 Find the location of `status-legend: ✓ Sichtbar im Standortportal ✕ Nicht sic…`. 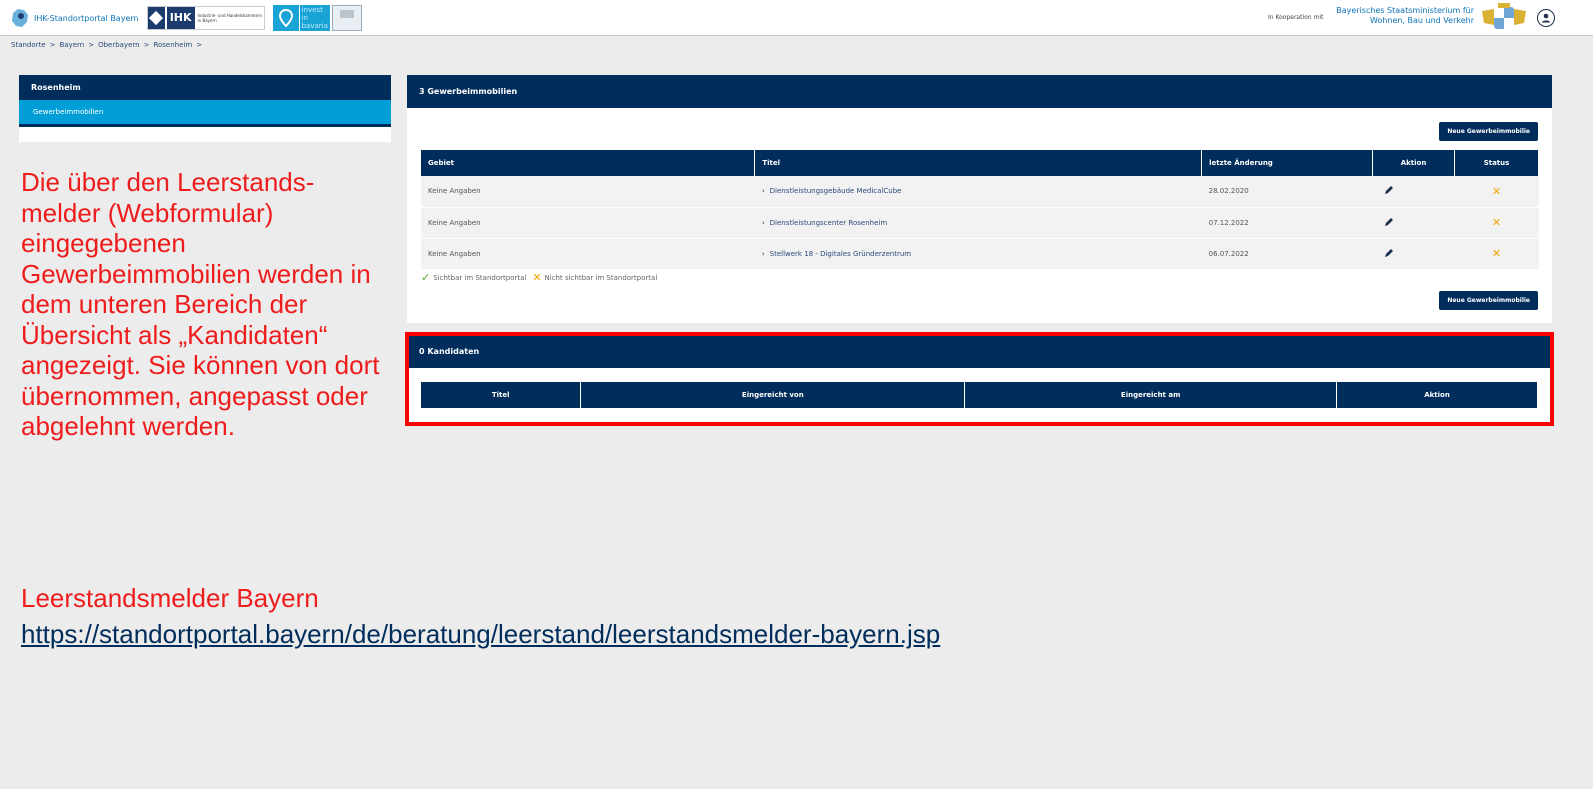

status-legend: ✓ Sichtbar im Standortportal ✕ Nicht sic… is located at coordinates (539, 277).